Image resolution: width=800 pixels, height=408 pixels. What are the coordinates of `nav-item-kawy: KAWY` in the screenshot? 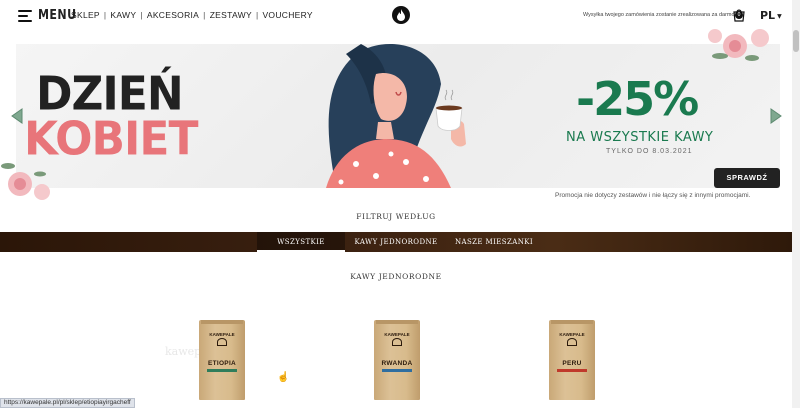 It's located at (123, 15).